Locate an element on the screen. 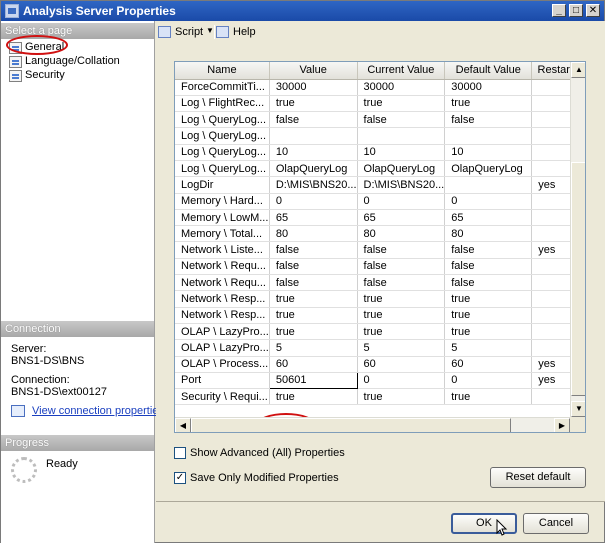  table-row-port: Port 50601 0 0 yes is located at coordinates (377, 380).